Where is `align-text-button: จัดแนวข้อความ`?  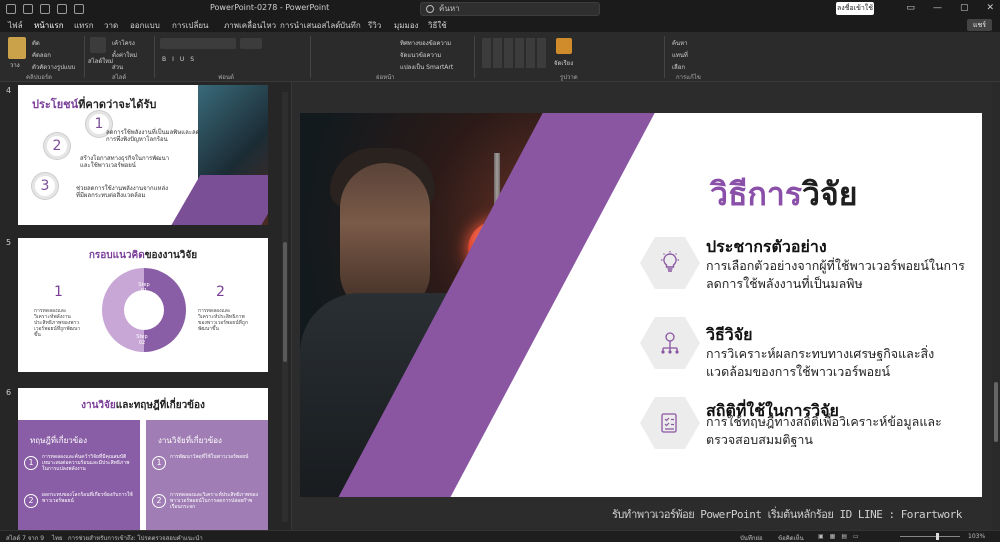 align-text-button: จัดแนวข้อความ is located at coordinates (420, 55).